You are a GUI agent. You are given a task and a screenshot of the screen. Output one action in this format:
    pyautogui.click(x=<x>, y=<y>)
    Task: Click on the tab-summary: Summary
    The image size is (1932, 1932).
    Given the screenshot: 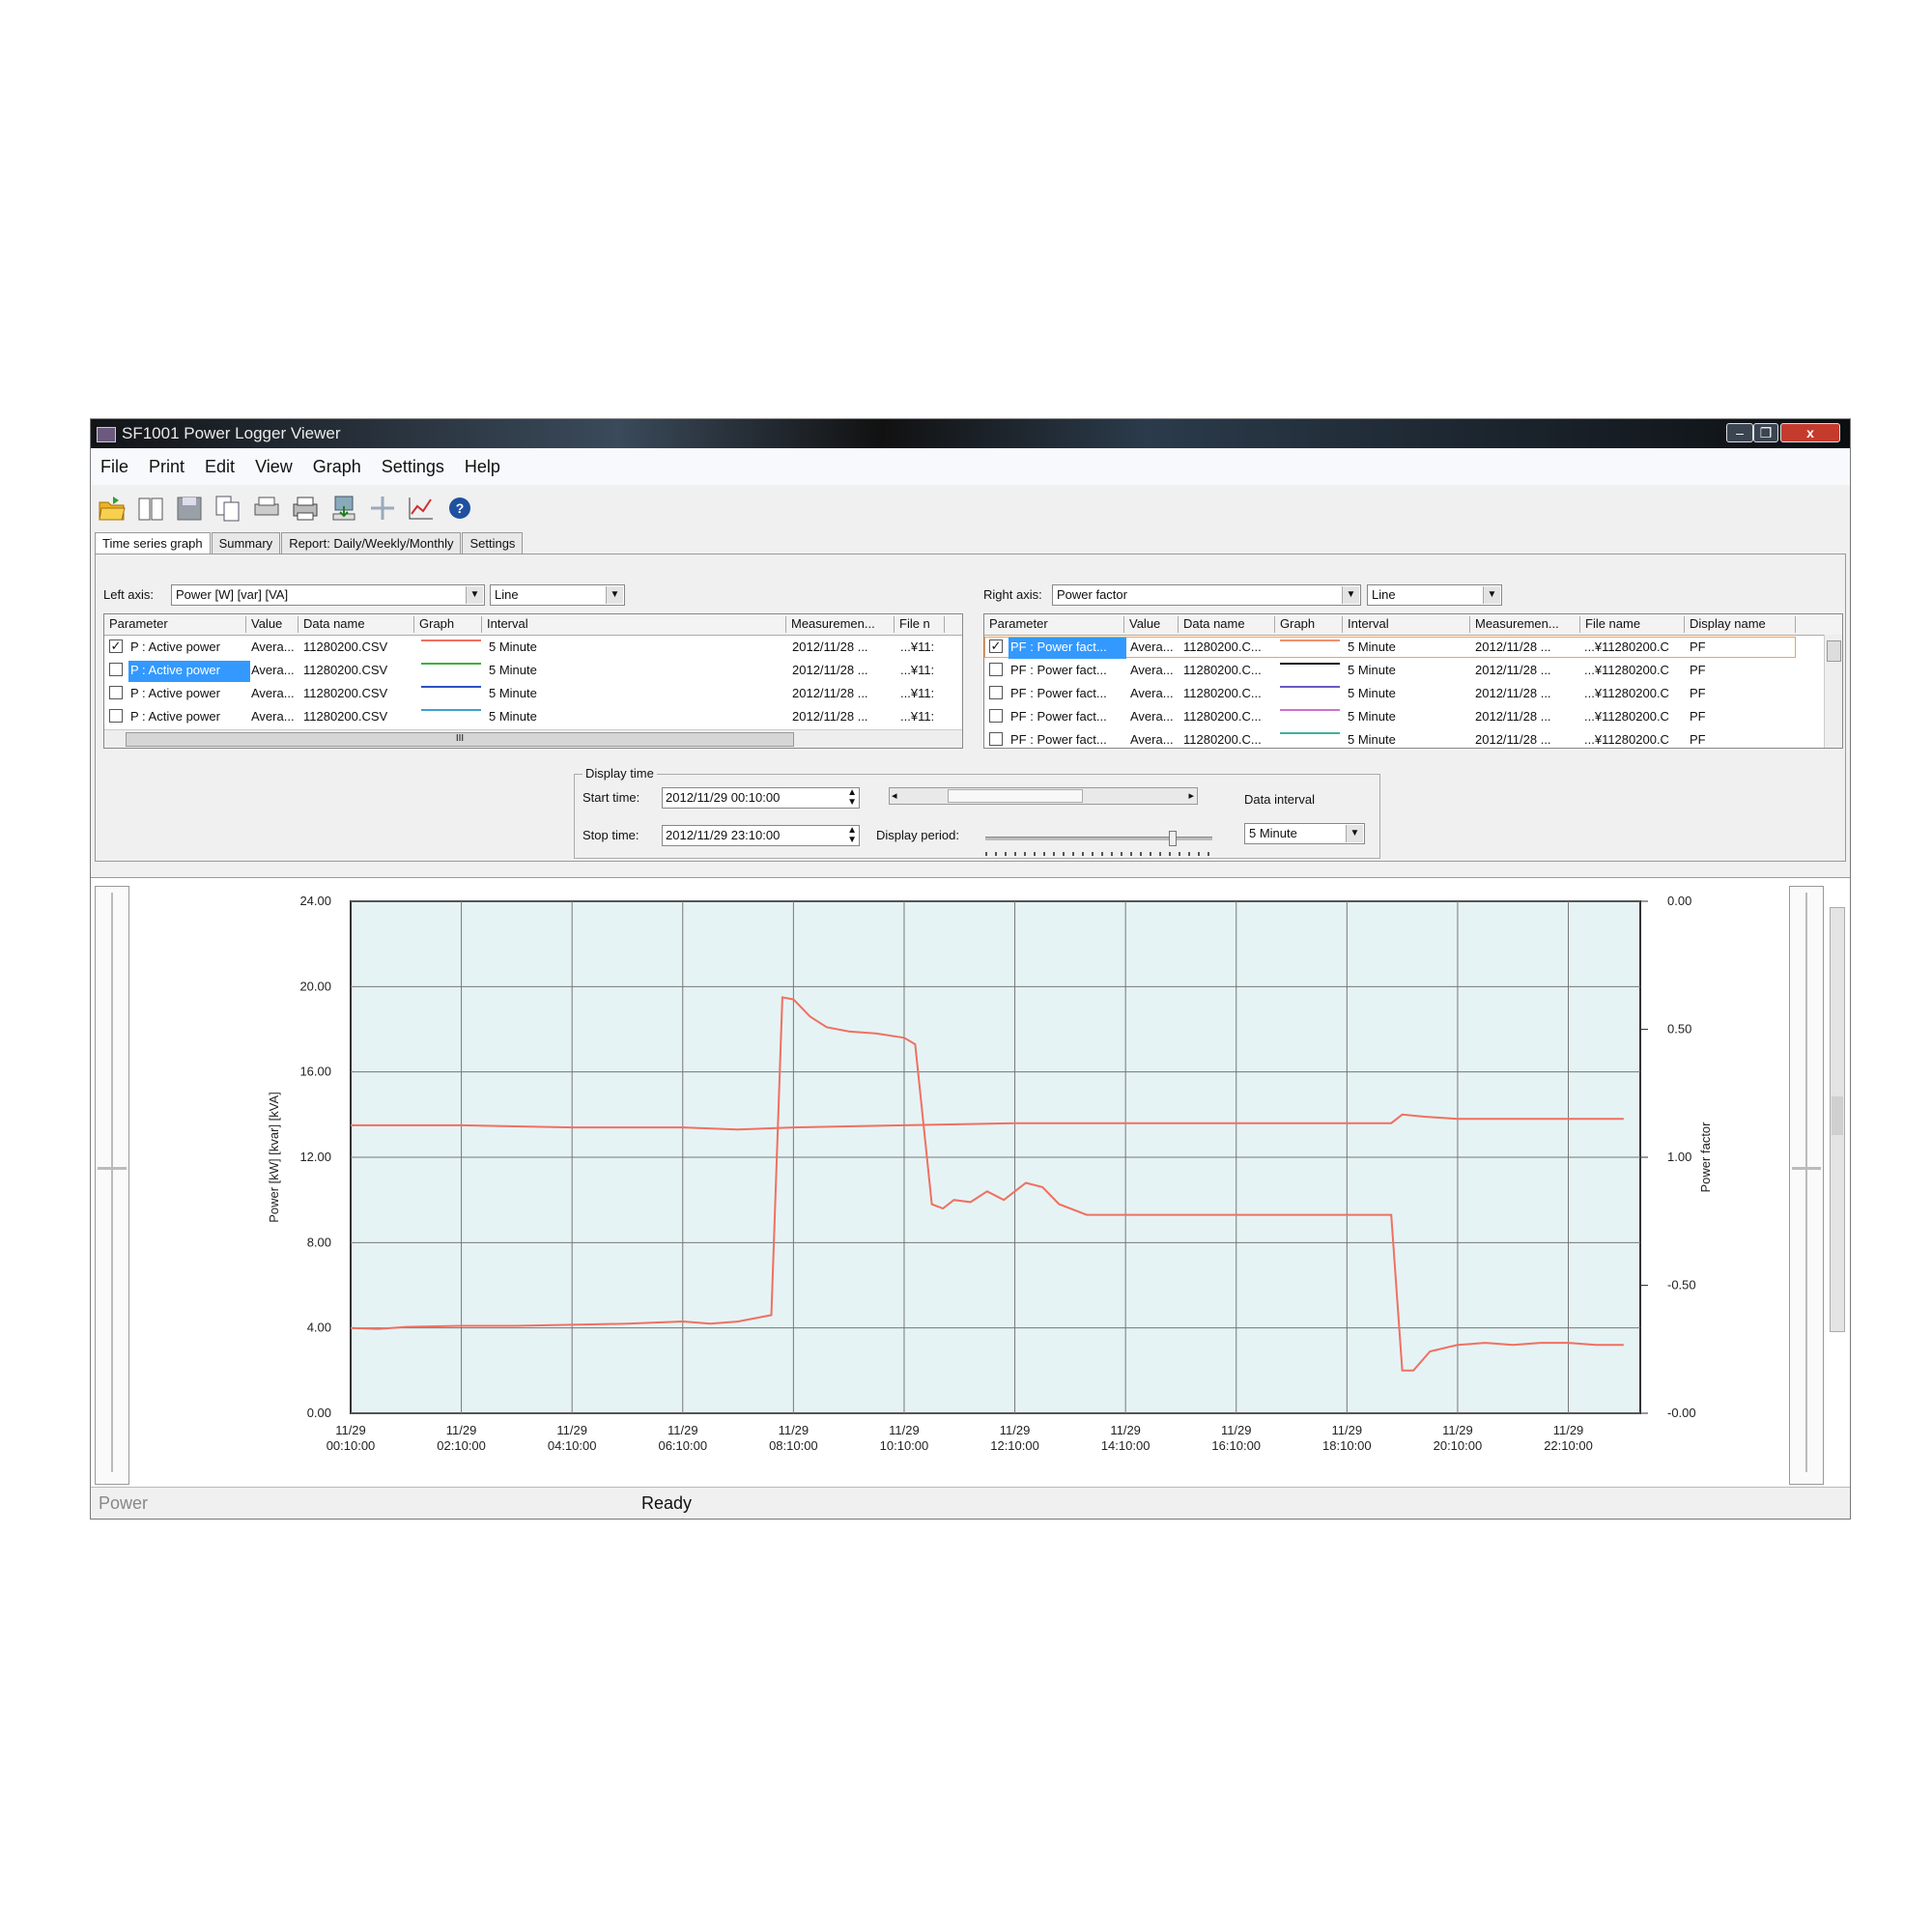 What is the action you would take?
    pyautogui.click(x=246, y=543)
    